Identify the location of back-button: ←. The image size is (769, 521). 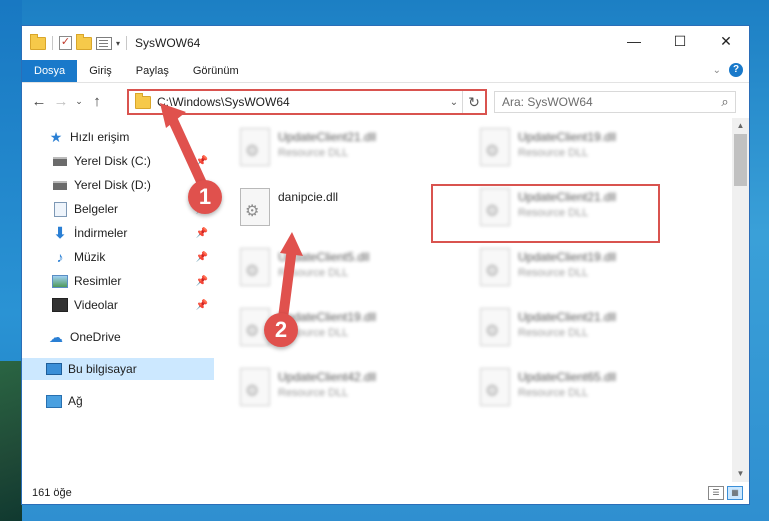
(39, 101).